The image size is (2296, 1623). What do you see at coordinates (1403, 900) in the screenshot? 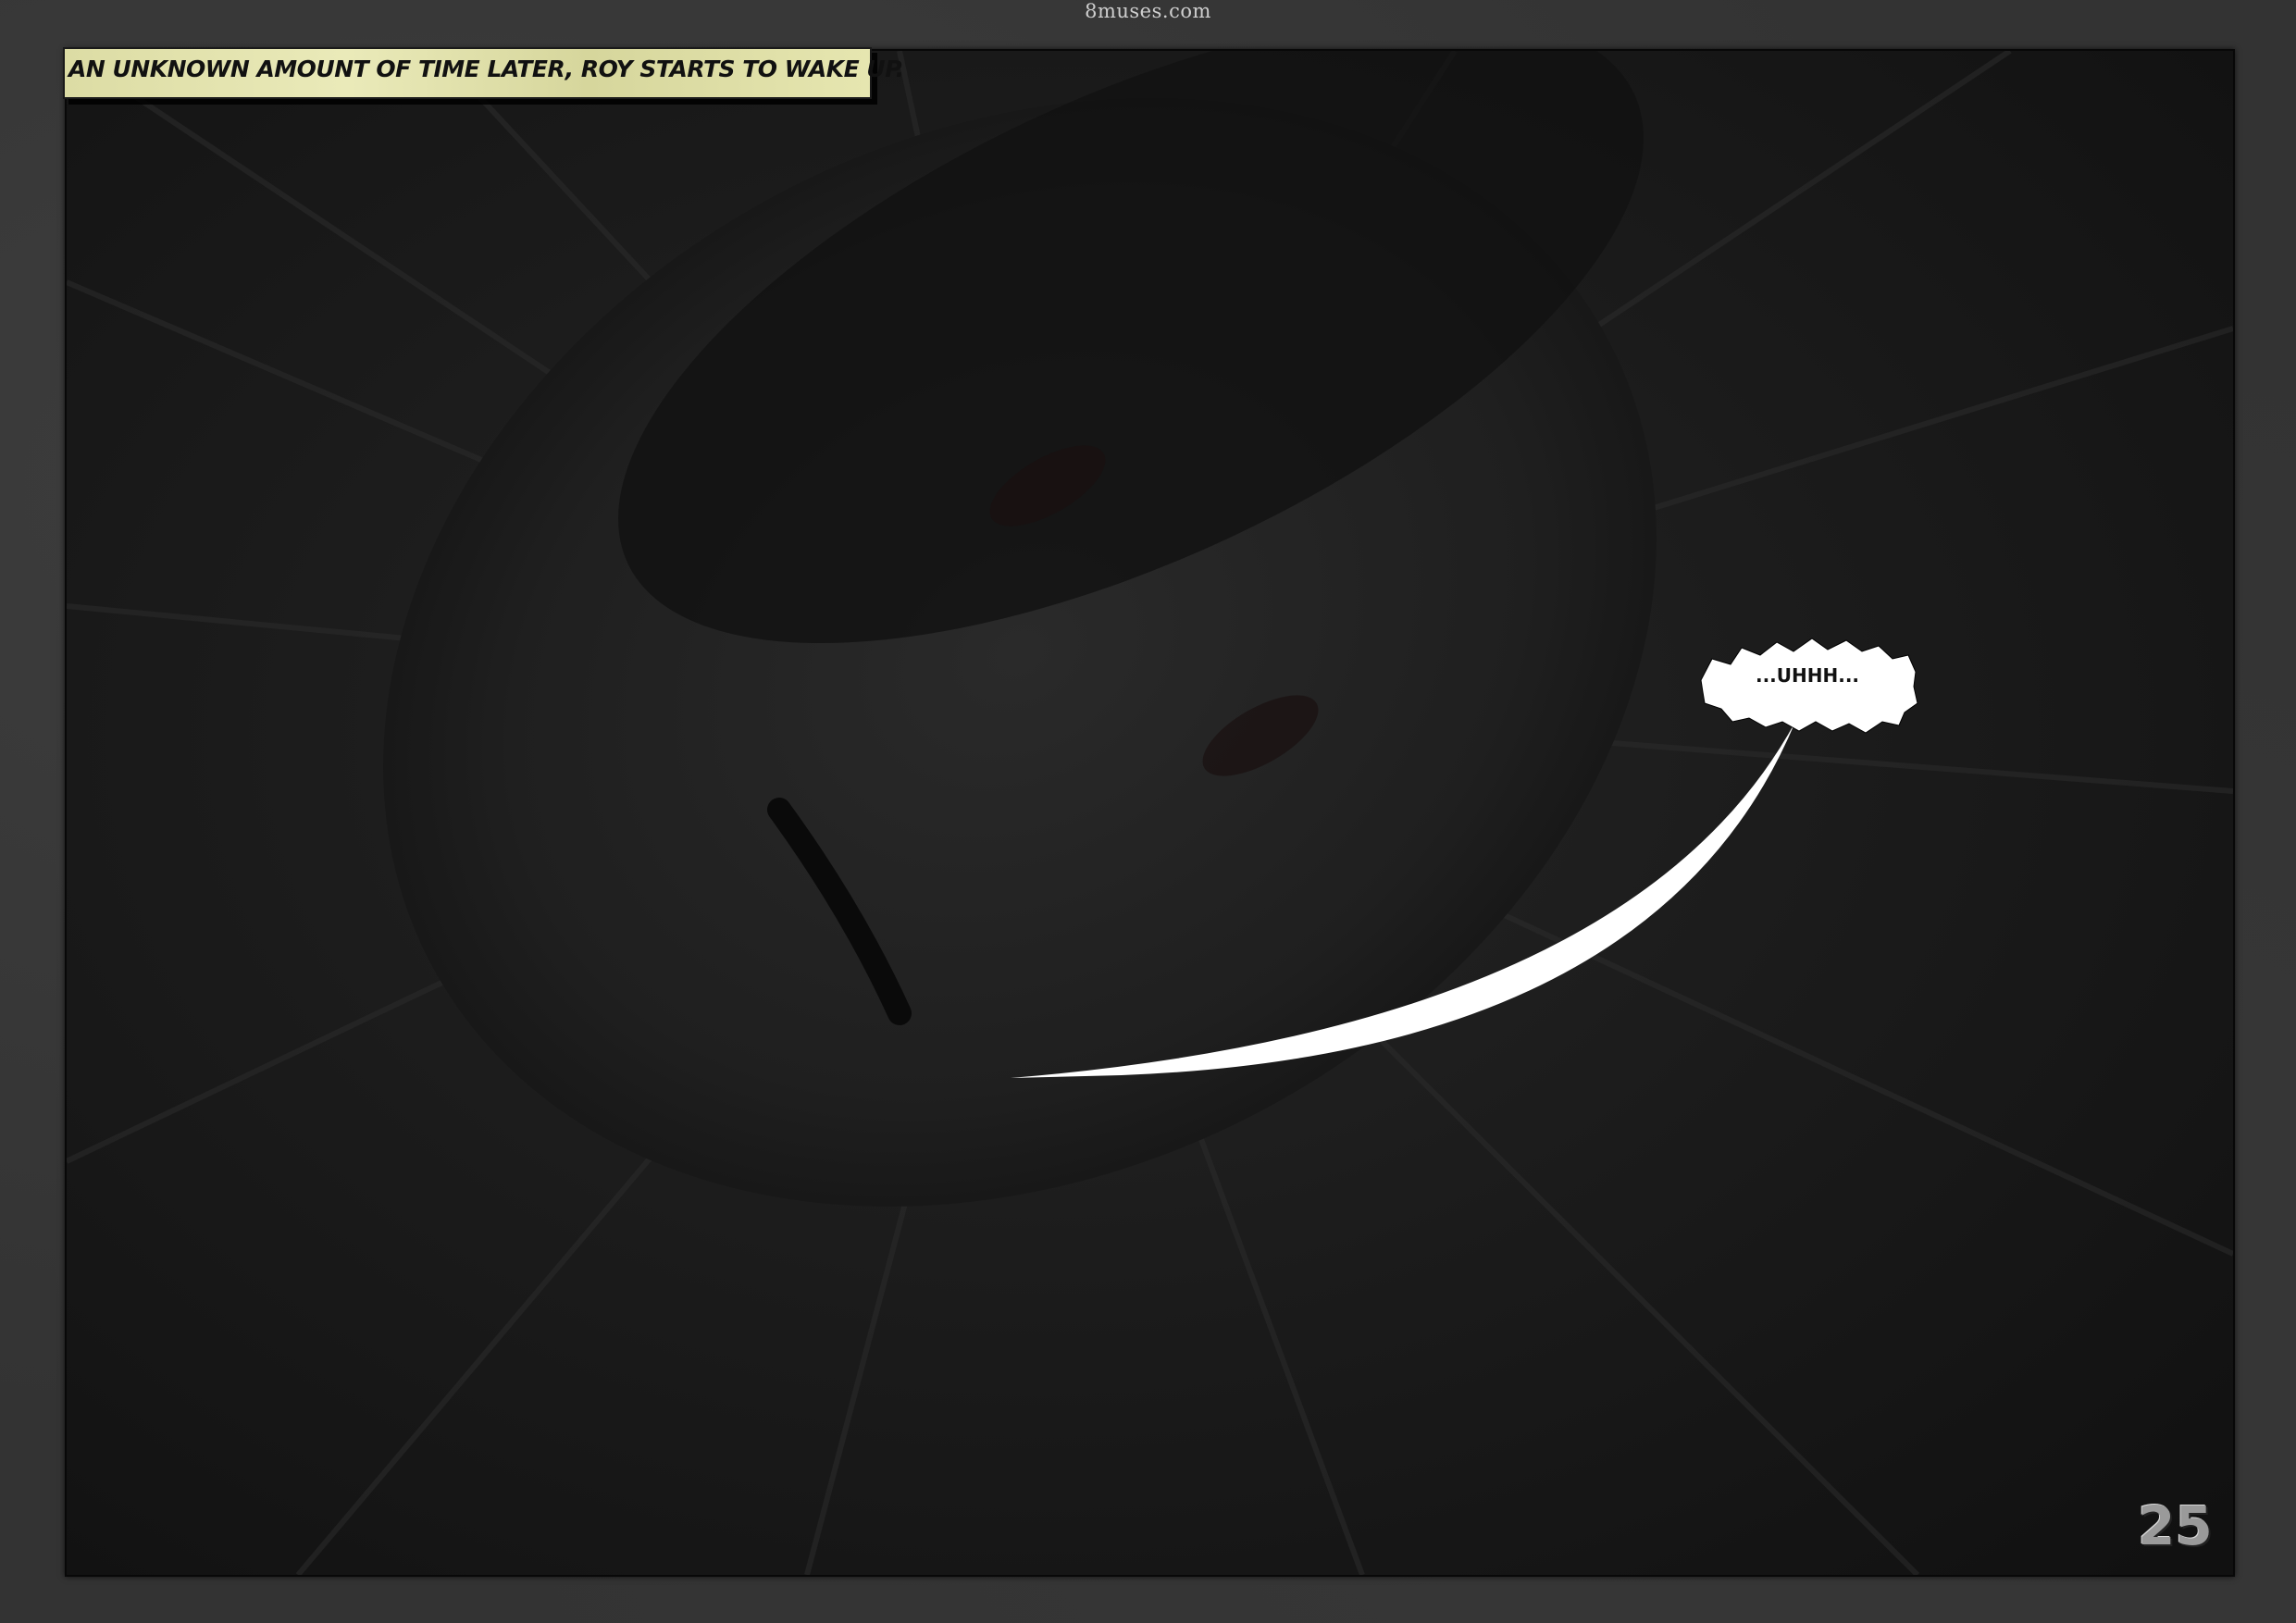
I see `speech-bubble-tail` at bounding box center [1403, 900].